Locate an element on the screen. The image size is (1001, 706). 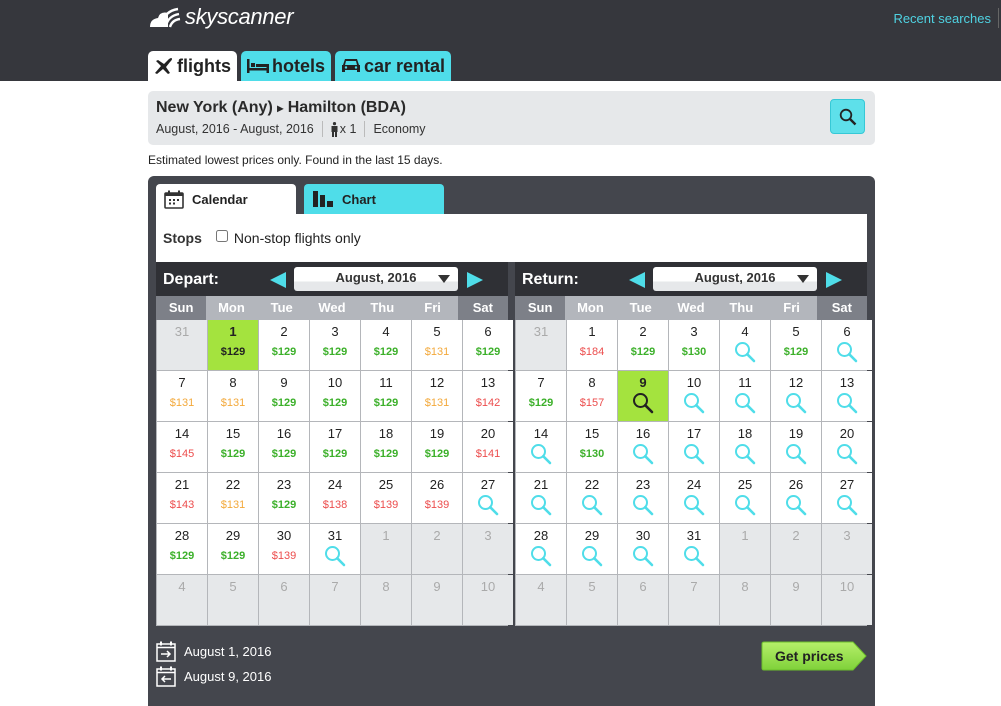
day-cell: 19 $129 is located at coordinates (437, 447).